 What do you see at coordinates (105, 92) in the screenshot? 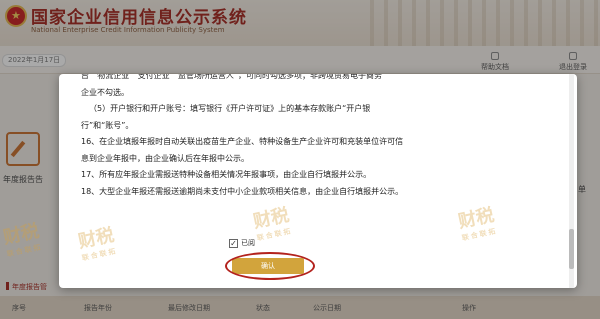
I see `notice-line: 企业不勾选。` at bounding box center [105, 92].